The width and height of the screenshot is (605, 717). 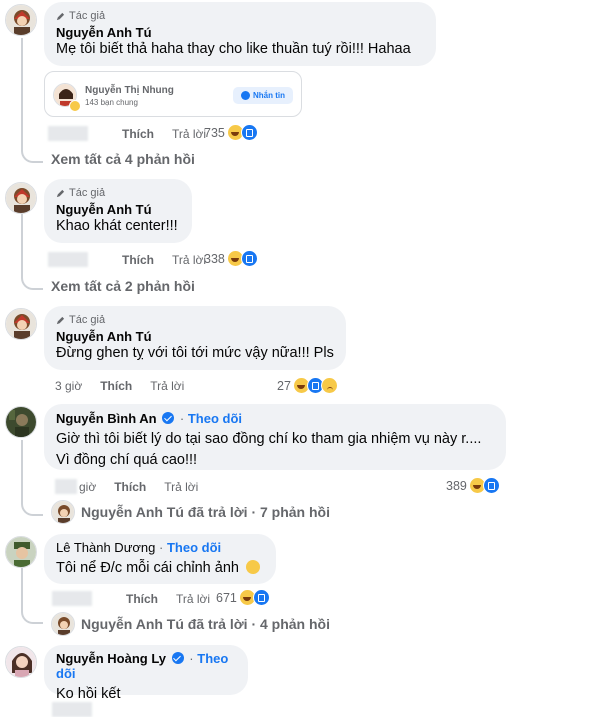 I want to click on reply-summary: Nguyễn Anh Tú đã trả lời · 4 phản hồi, so click(x=190, y=624).